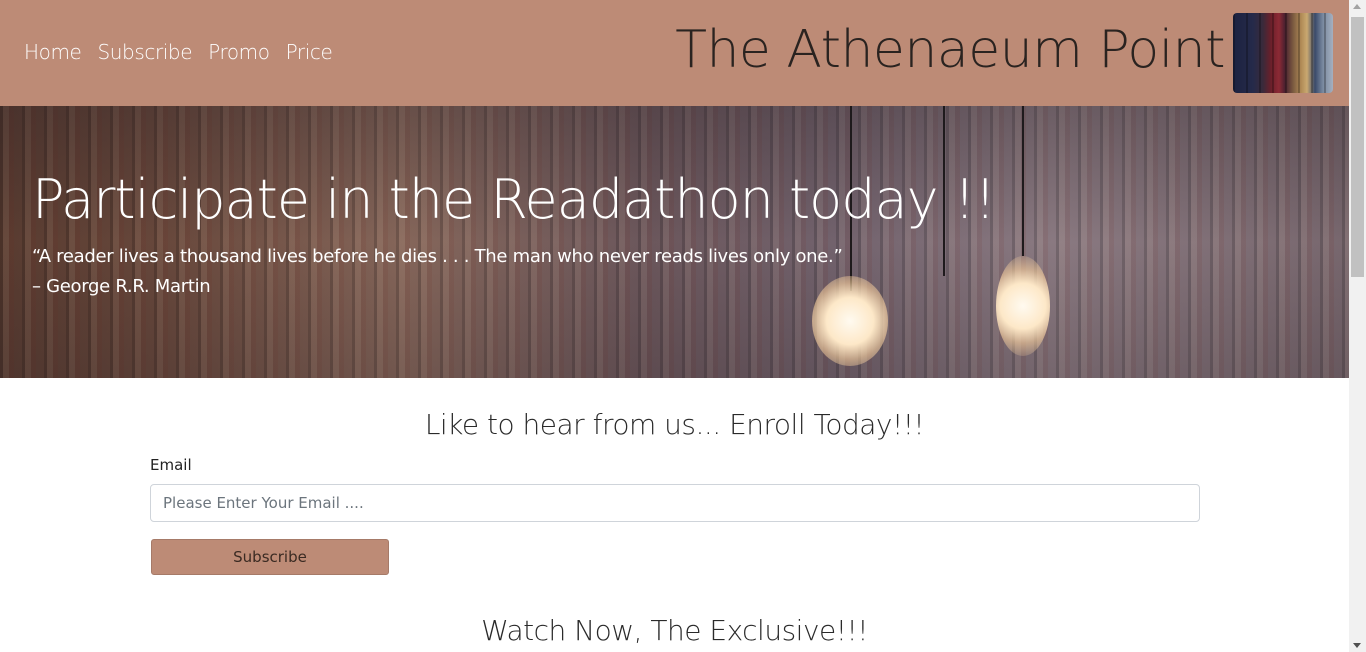 The width and height of the screenshot is (1366, 652). I want to click on nav-home-link: Home, so click(53, 52).